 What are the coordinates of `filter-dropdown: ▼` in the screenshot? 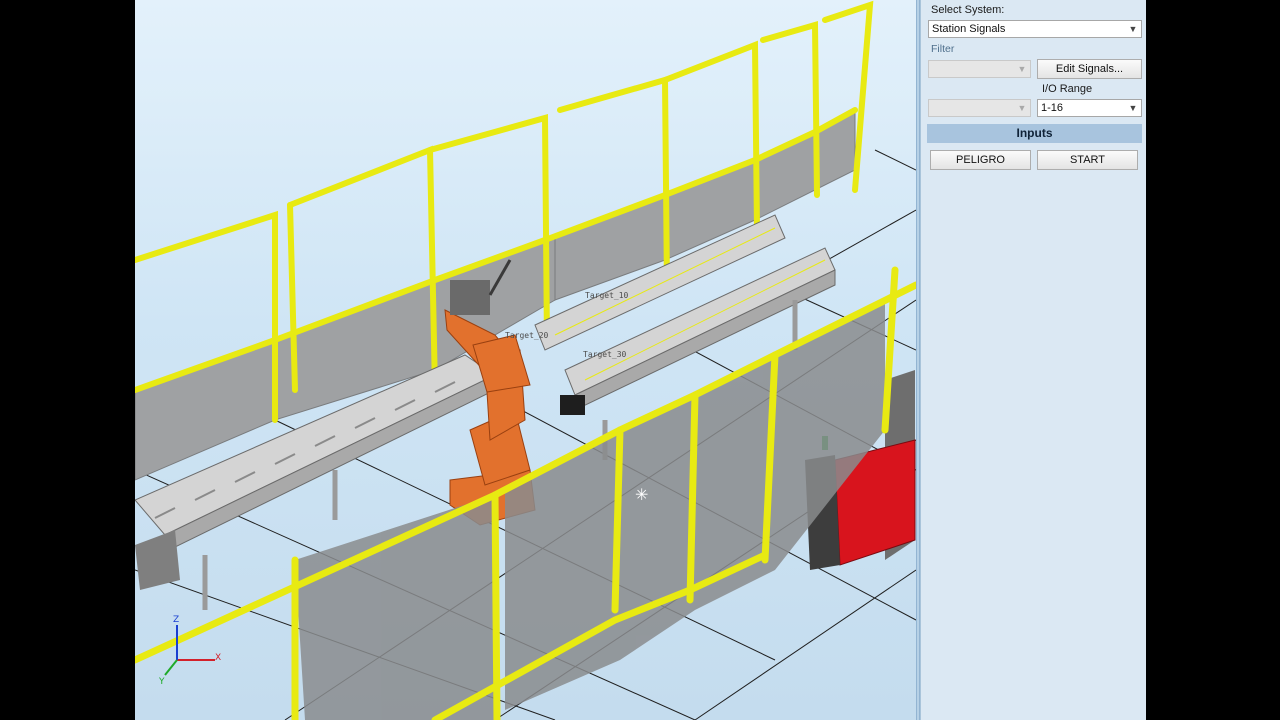 It's located at (979, 69).